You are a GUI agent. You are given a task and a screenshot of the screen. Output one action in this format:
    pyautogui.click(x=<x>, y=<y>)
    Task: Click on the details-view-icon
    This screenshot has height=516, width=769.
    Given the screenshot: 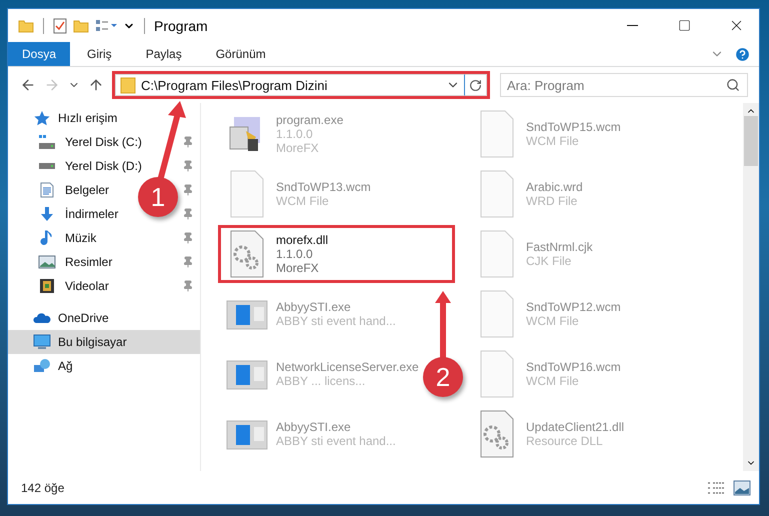 What is the action you would take?
    pyautogui.click(x=716, y=487)
    